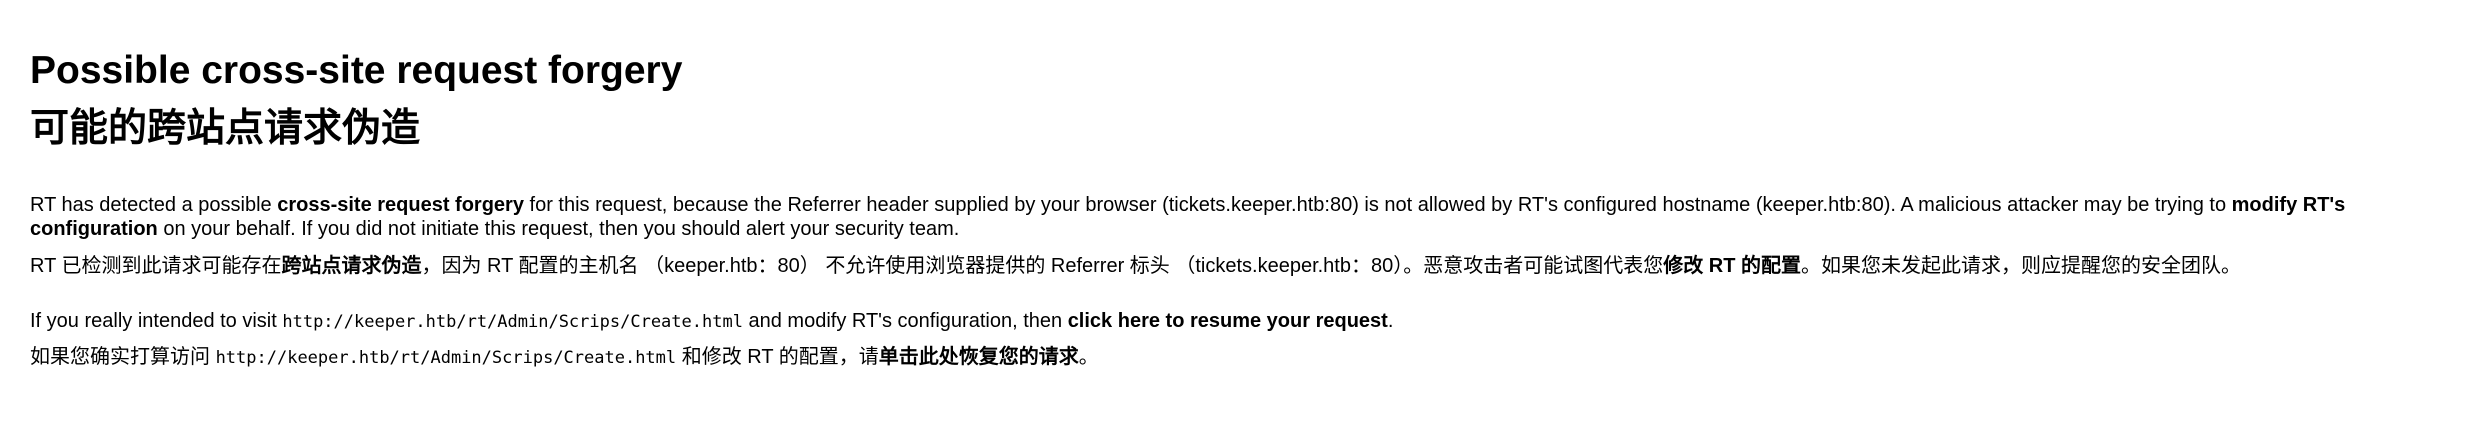 This screenshot has width=2485, height=445. Describe the element at coordinates (1228, 321) in the screenshot. I see `resume-request-link: click here to resume your request` at that location.